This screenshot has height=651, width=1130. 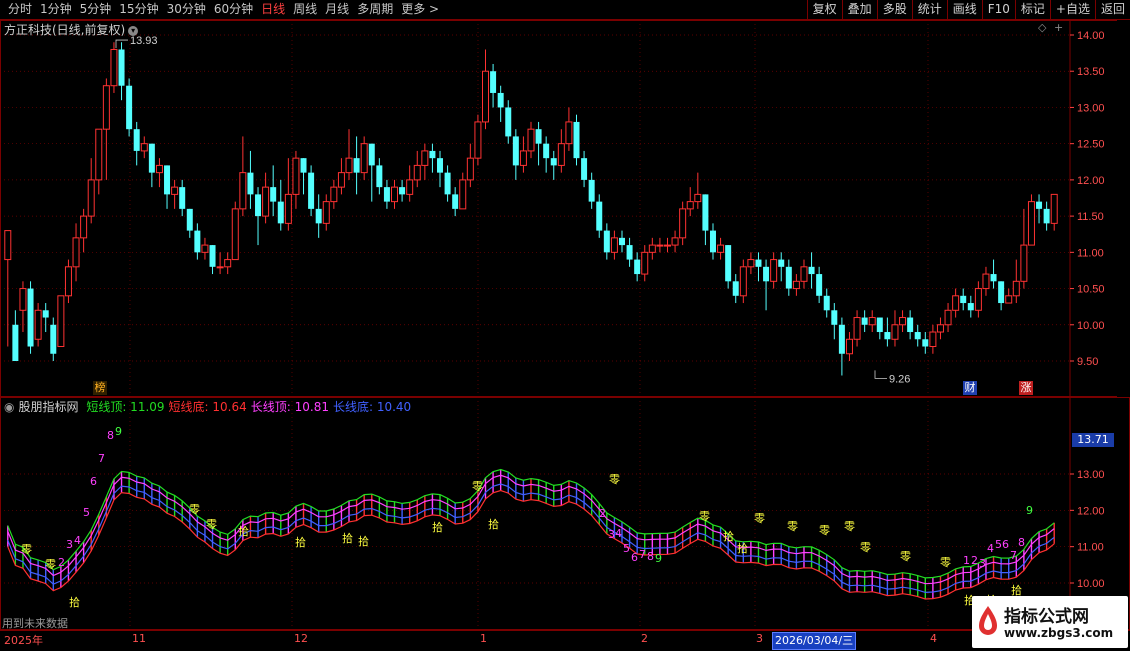 I want to click on indicator-name: 股朋指标网, so click(x=48, y=407).